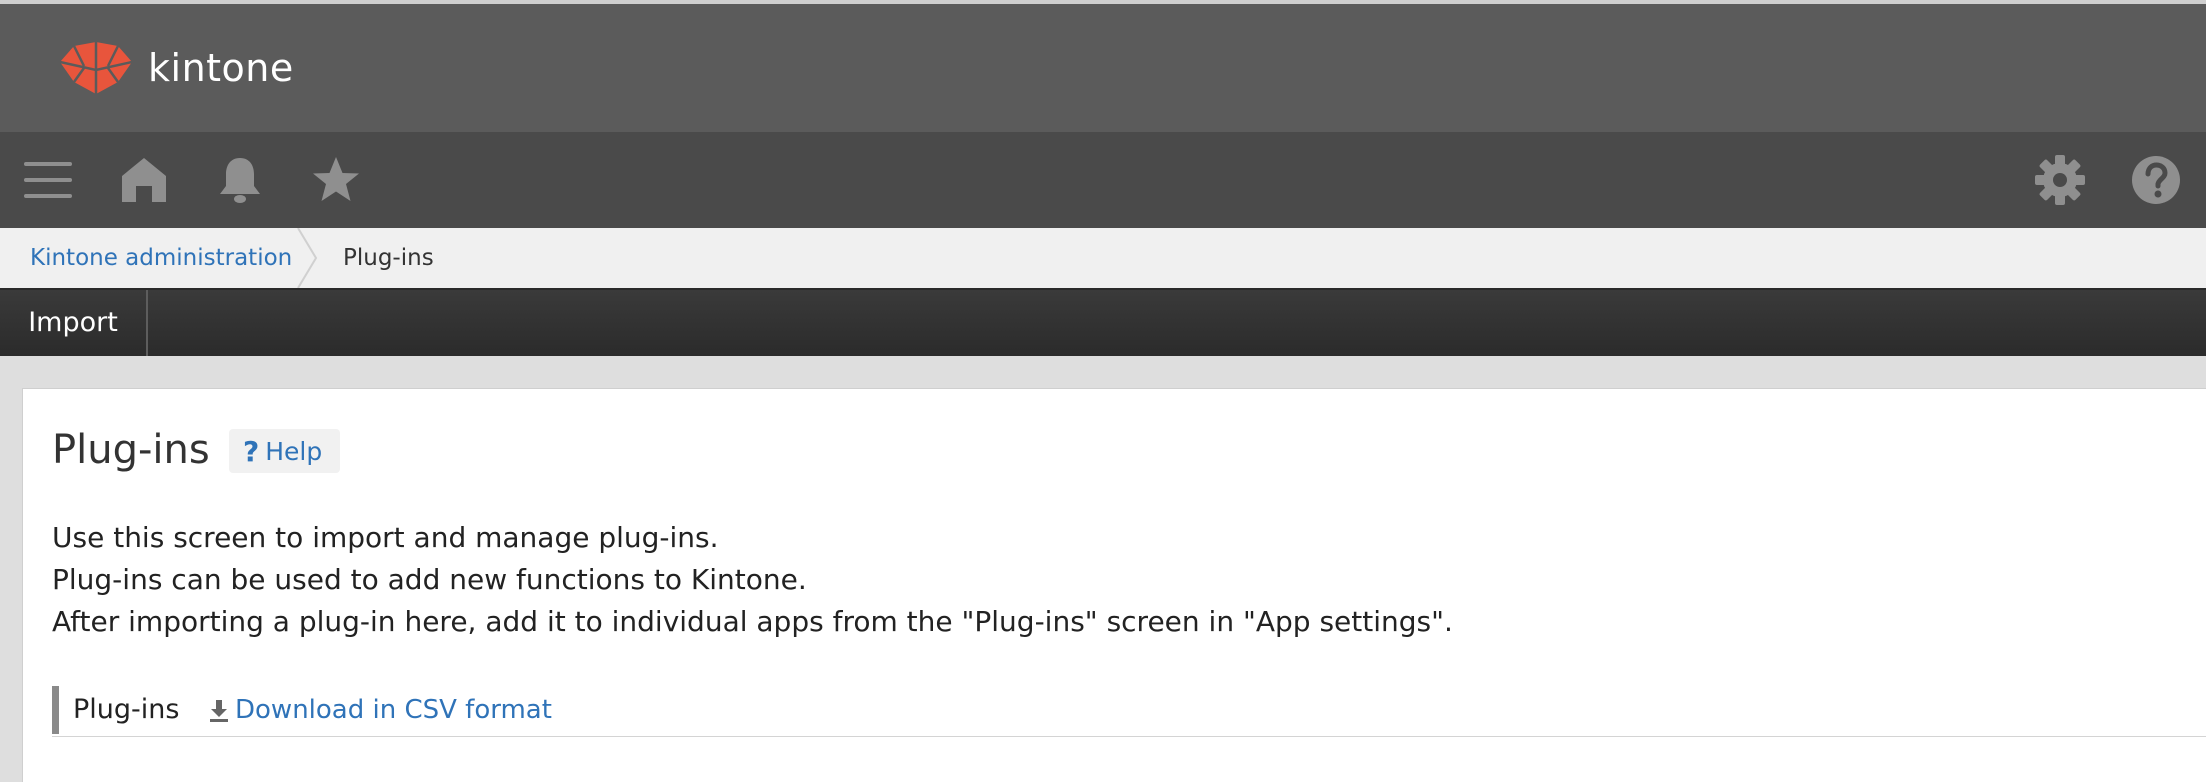 Image resolution: width=2206 pixels, height=782 pixels. What do you see at coordinates (307, 258) in the screenshot?
I see `breadcrumb-chevron-icon` at bounding box center [307, 258].